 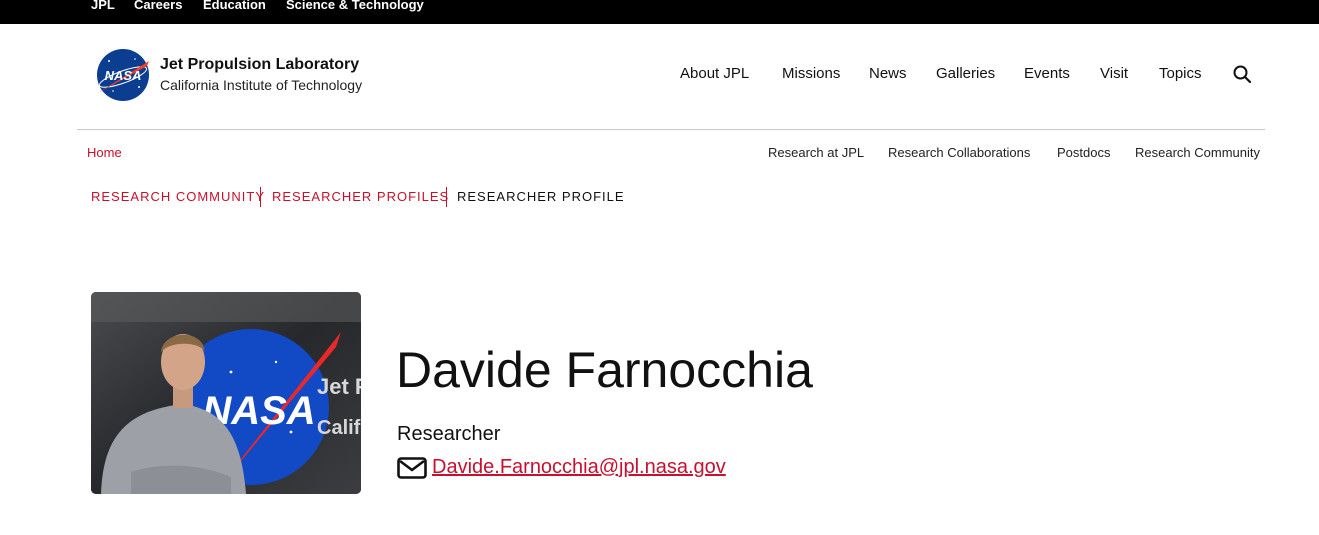 What do you see at coordinates (339, 428) in the screenshot?
I see `svg-text: Californ` at bounding box center [339, 428].